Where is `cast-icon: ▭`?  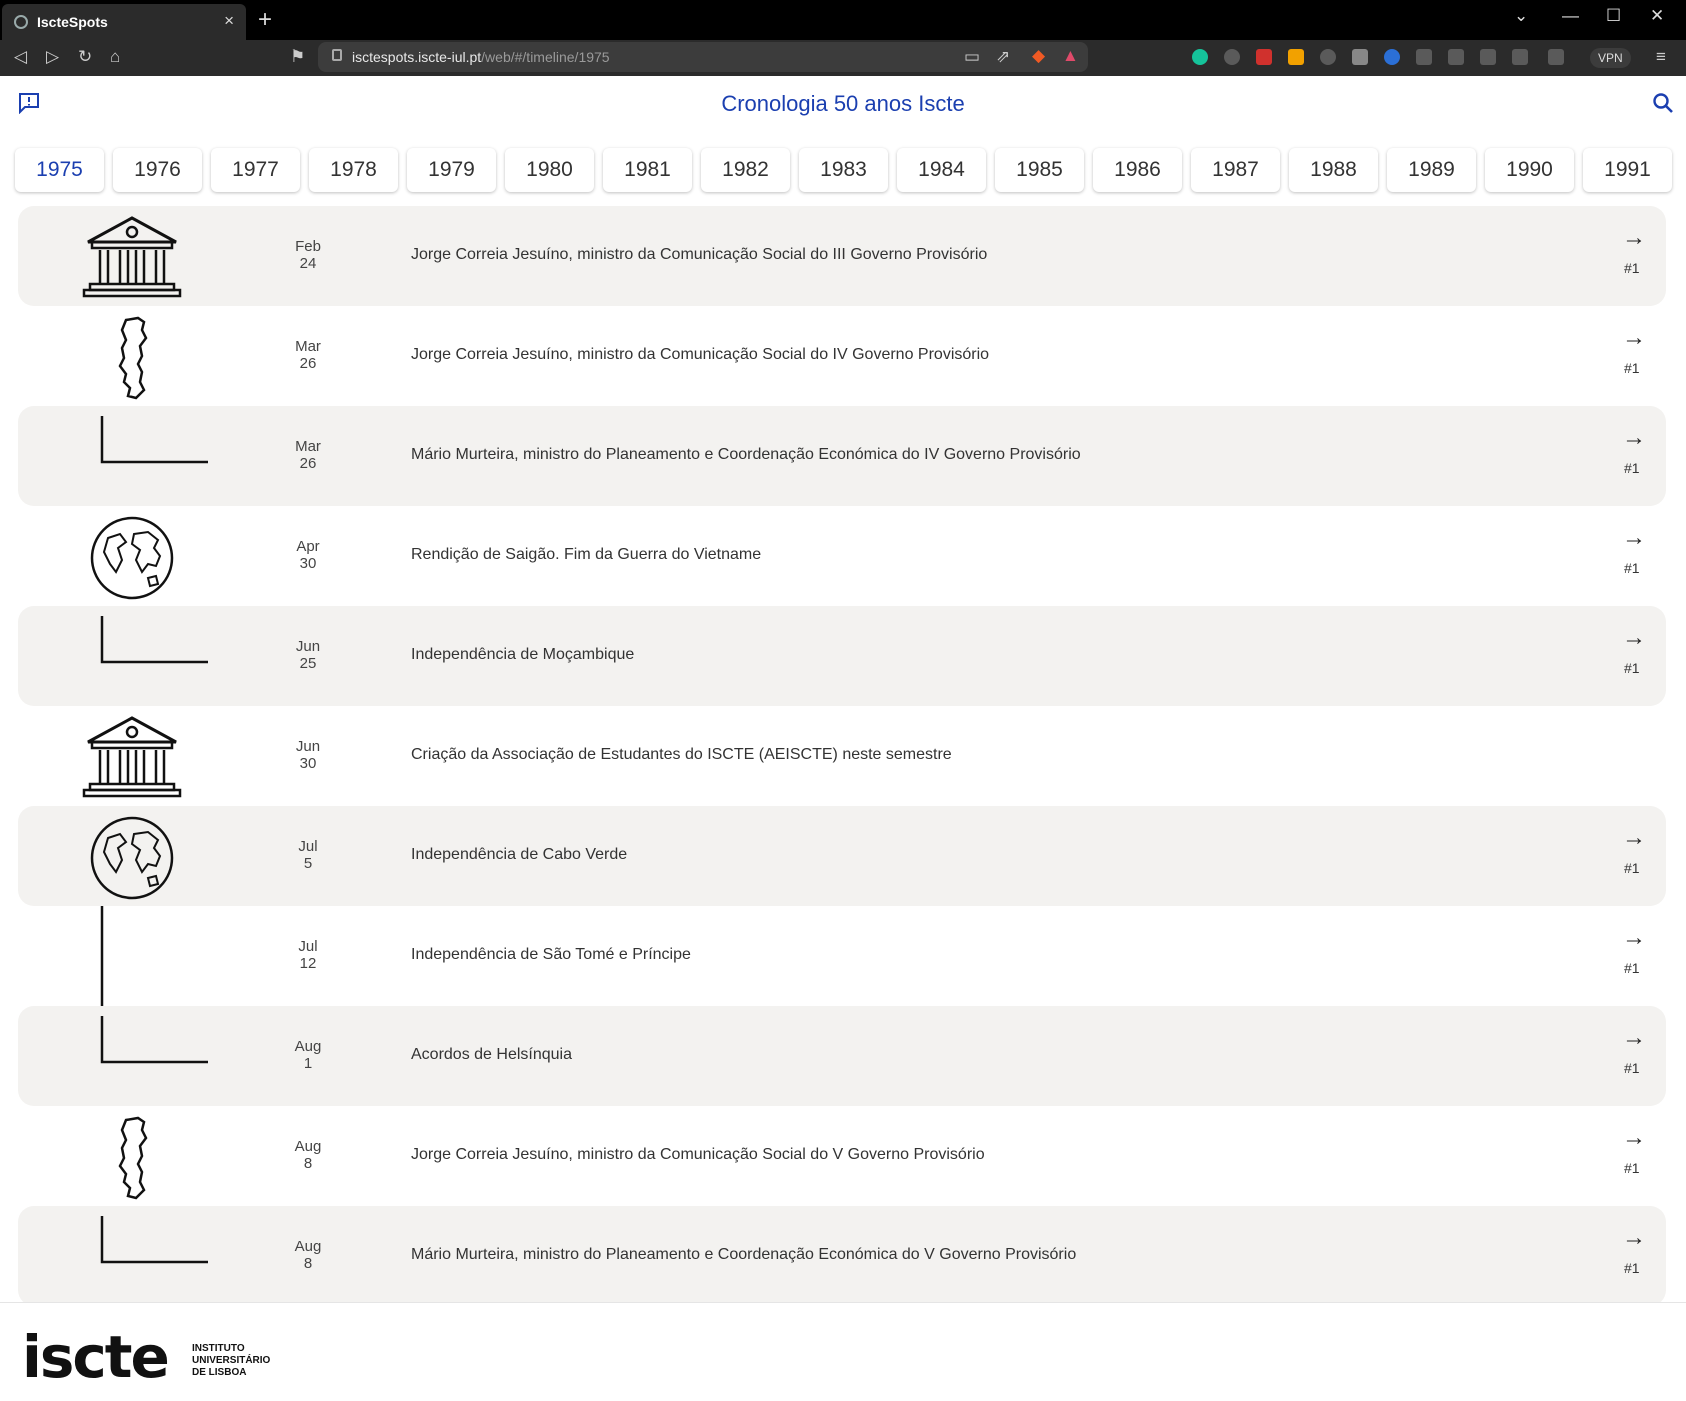 cast-icon: ▭ is located at coordinates (972, 57).